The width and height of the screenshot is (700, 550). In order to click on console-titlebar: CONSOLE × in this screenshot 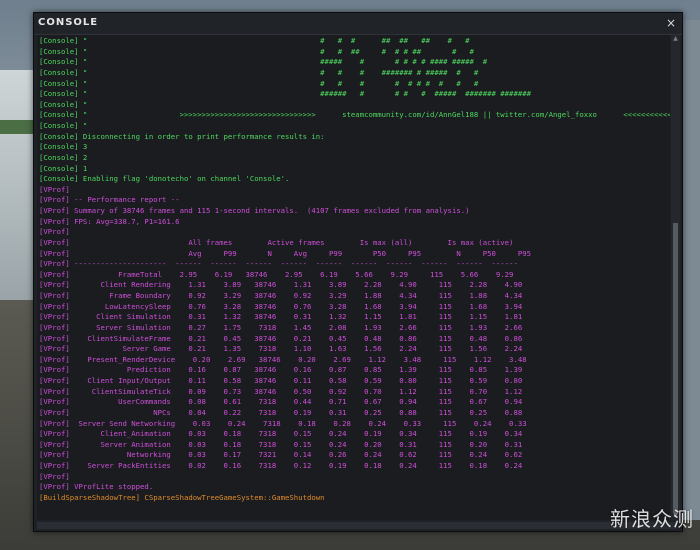, I will do `click(358, 24)`.